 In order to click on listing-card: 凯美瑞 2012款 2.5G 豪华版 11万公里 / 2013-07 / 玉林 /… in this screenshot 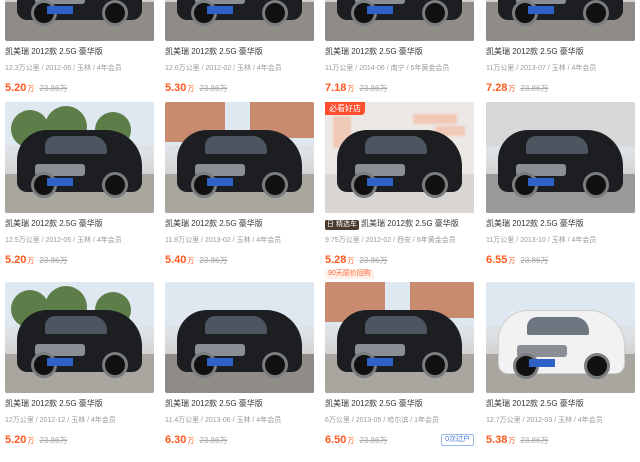, I will do `click(560, 55)`.